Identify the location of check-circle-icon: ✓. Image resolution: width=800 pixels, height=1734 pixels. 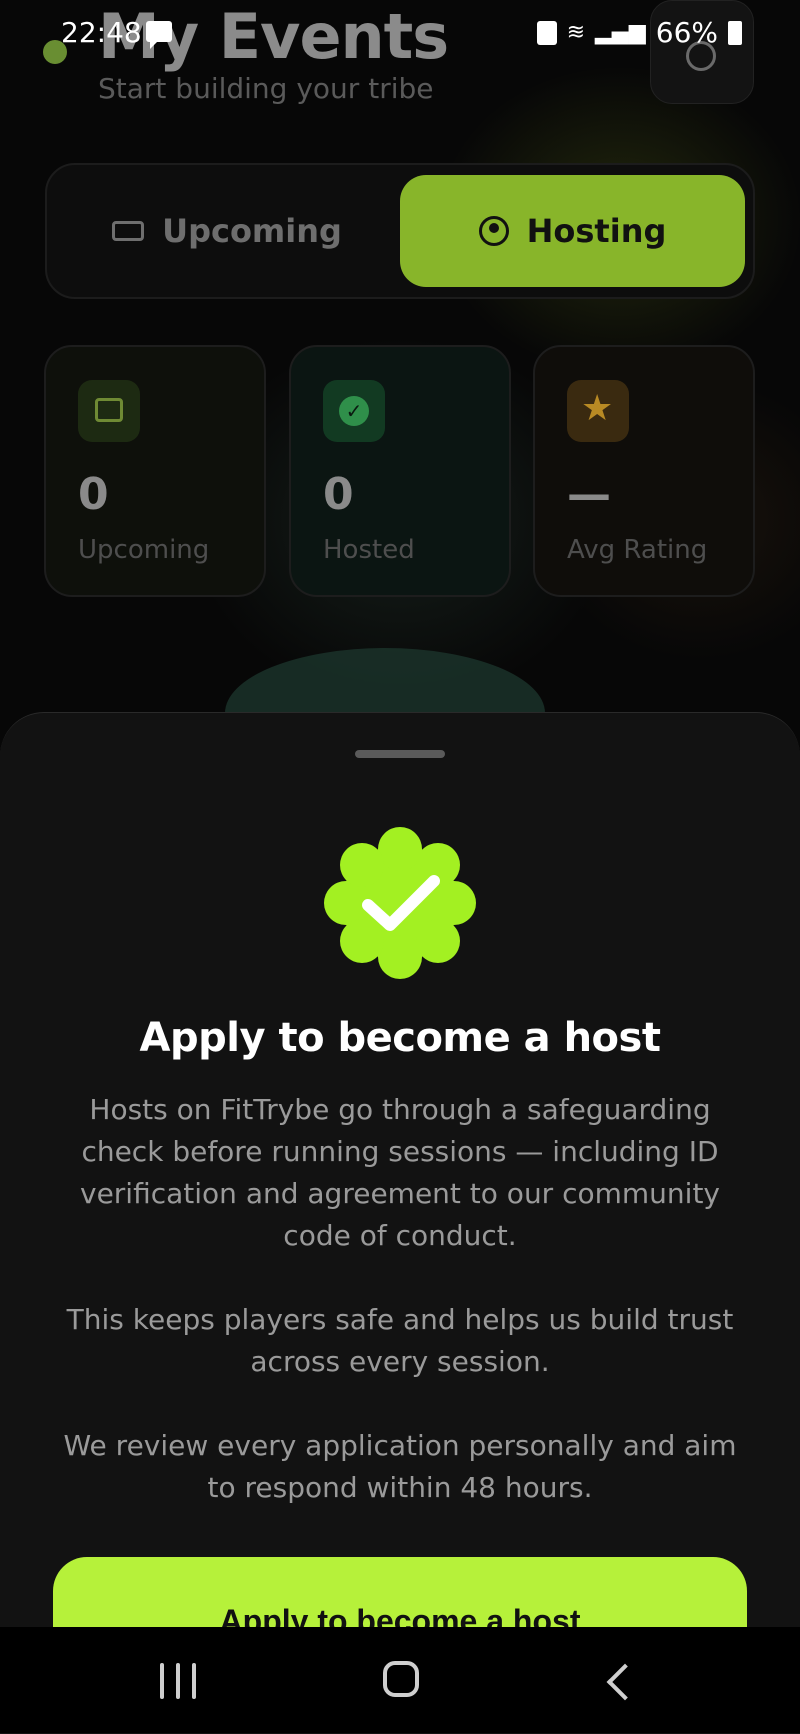
(354, 411).